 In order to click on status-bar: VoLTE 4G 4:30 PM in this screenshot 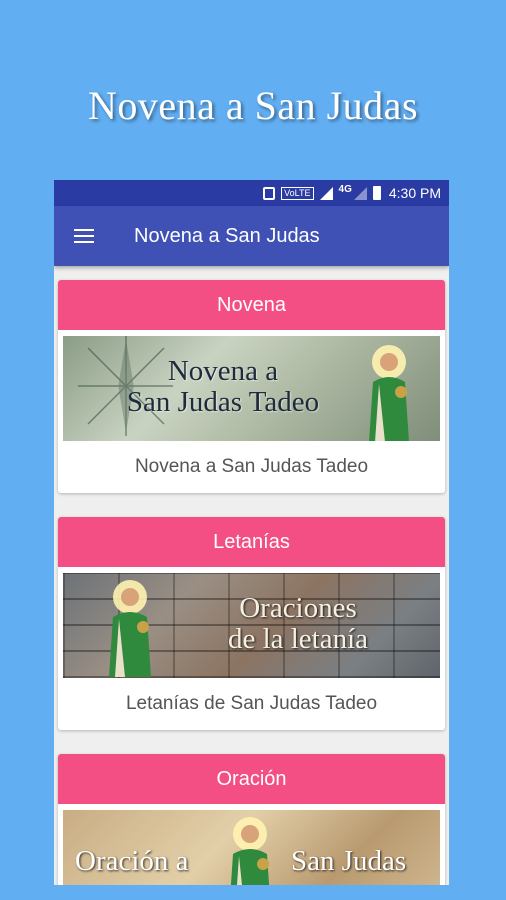, I will do `click(251, 193)`.